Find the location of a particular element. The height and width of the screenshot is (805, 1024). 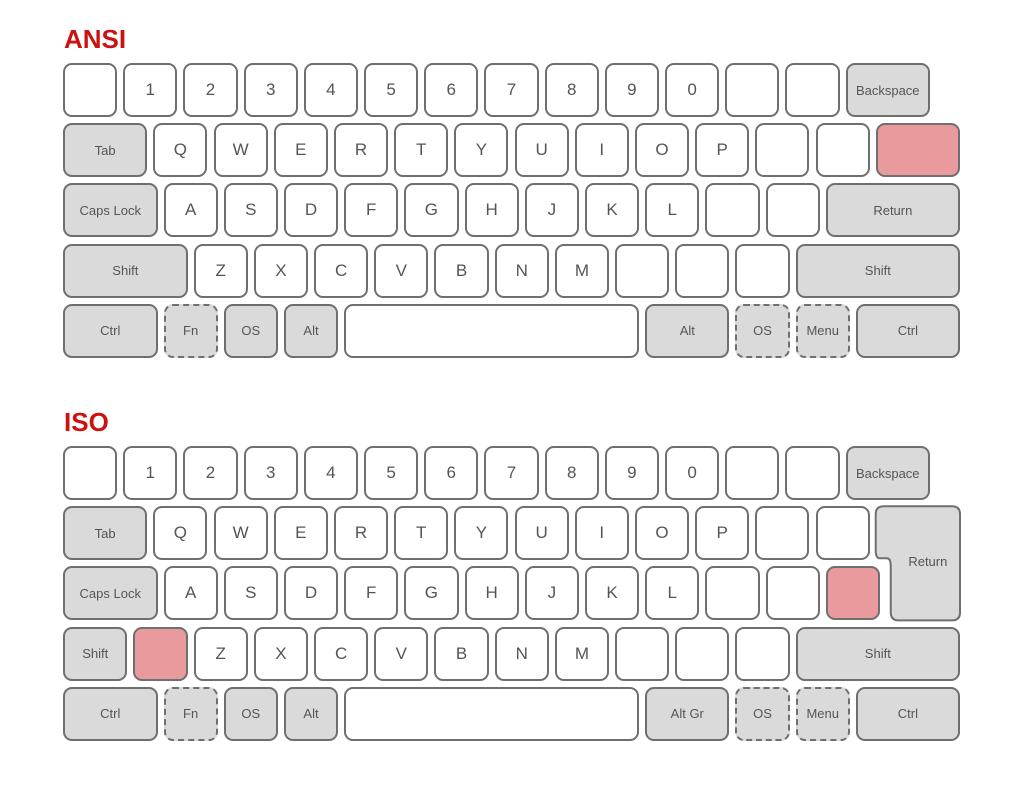

iso-key-z: Z is located at coordinates (220, 653).